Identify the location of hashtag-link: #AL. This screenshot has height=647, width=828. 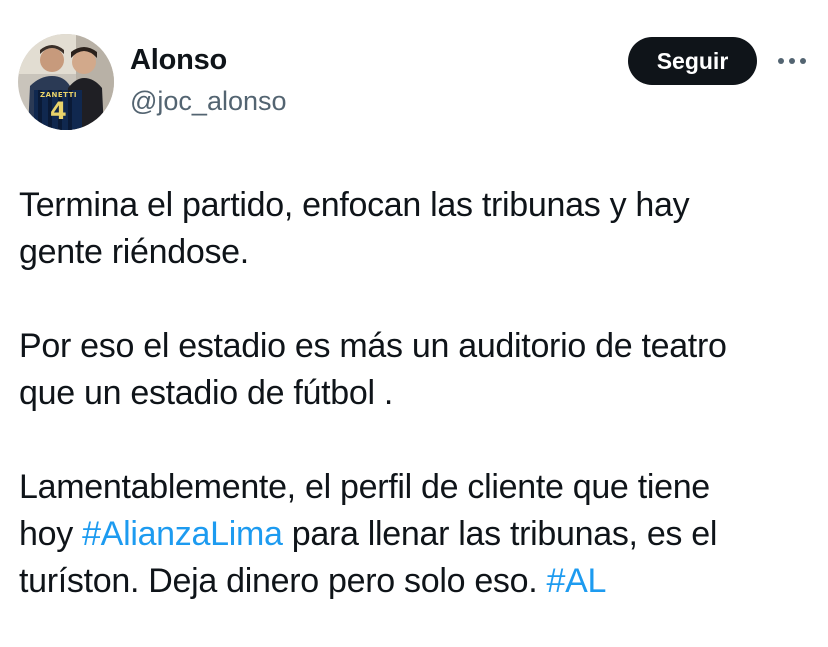
(577, 581).